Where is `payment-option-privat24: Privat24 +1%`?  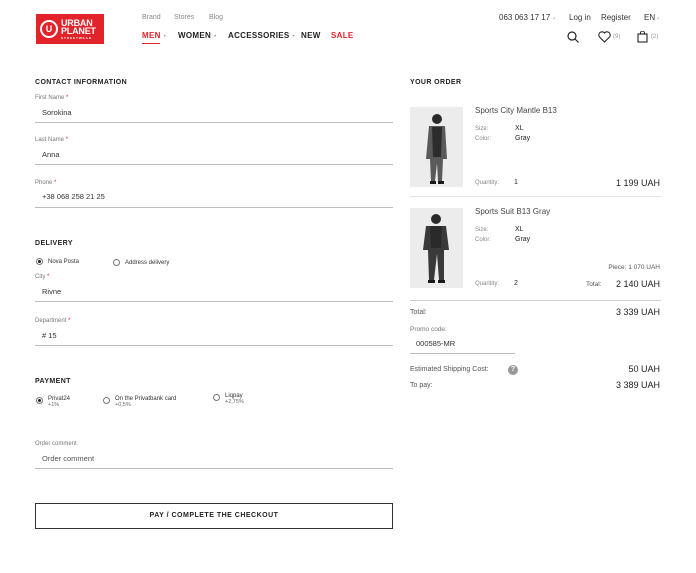 payment-option-privat24: Privat24 +1% is located at coordinates (53, 402).